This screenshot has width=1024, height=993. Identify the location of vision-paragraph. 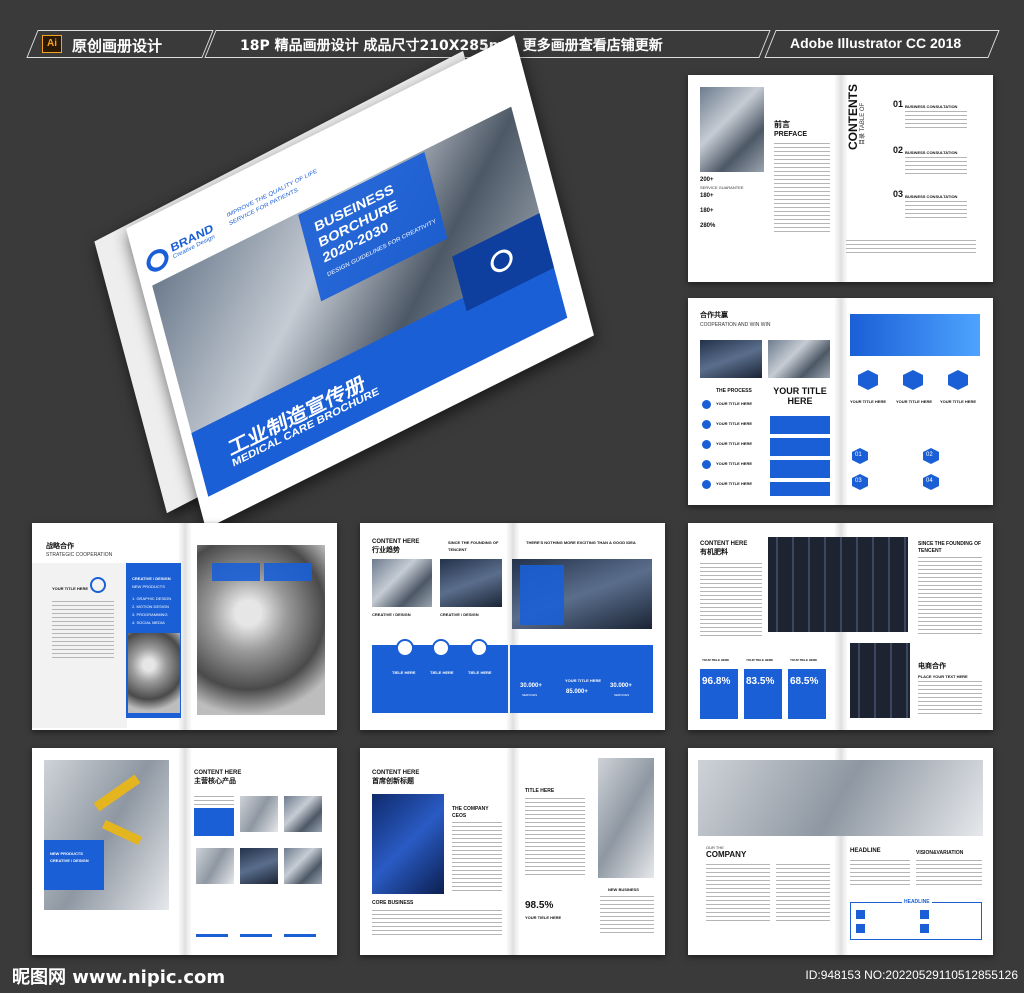
(880, 873).